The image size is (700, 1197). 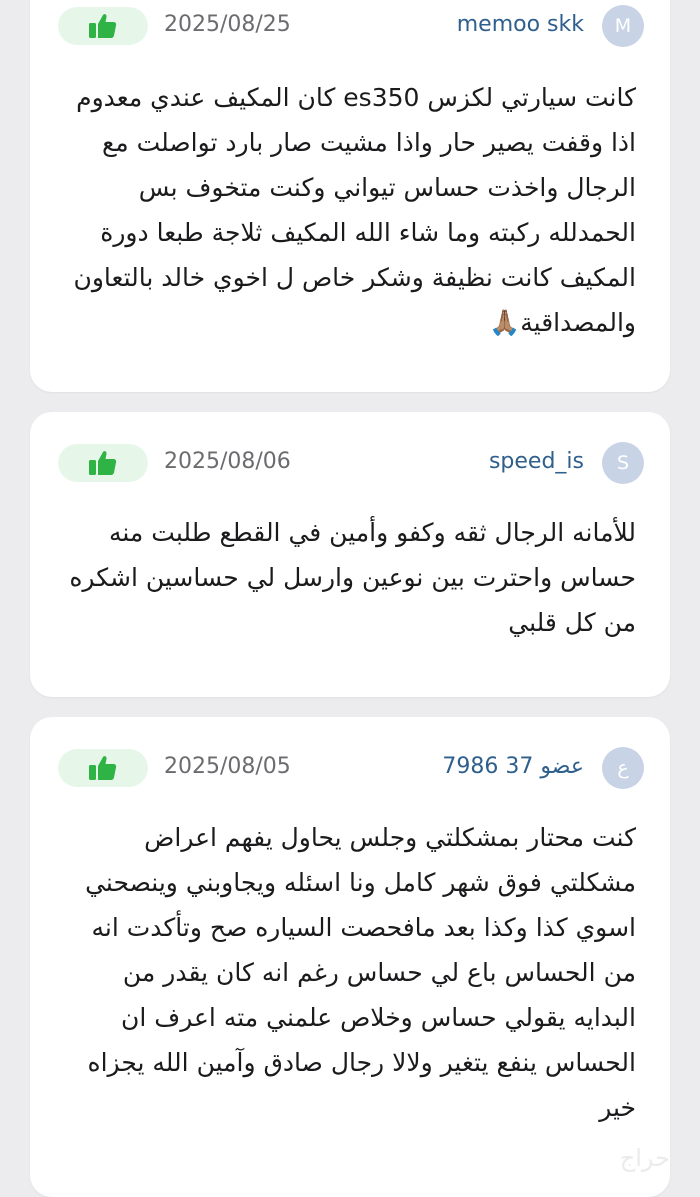 I want to click on avatar: S, so click(x=623, y=463).